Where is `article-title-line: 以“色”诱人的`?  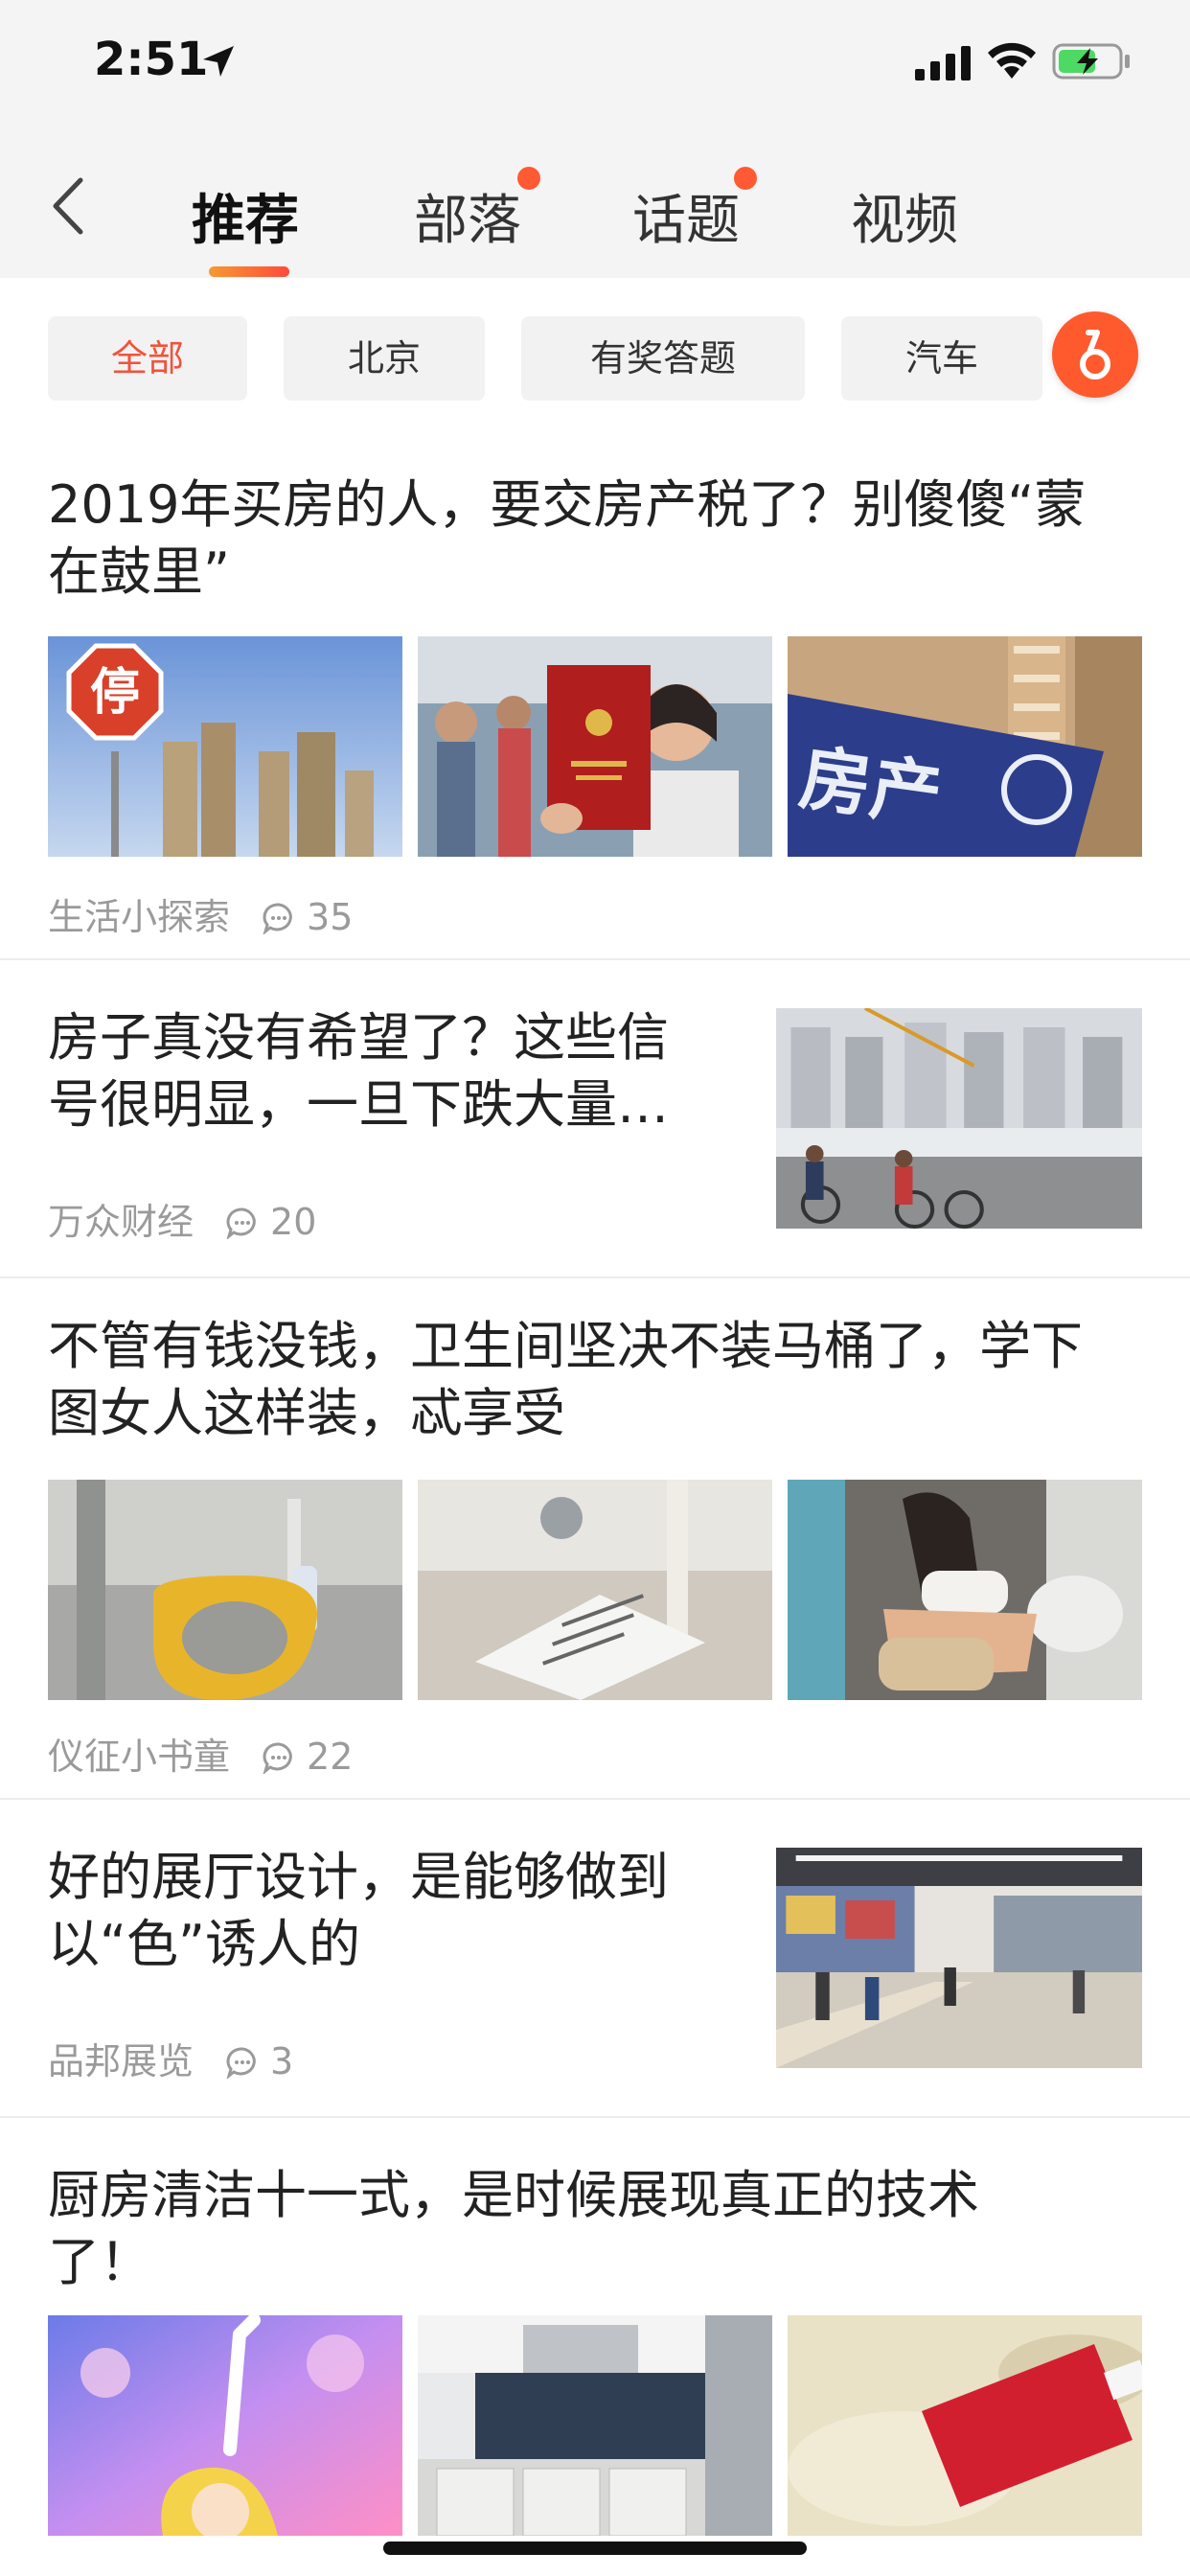 article-title-line: 以“色”诱人的 is located at coordinates (204, 1944).